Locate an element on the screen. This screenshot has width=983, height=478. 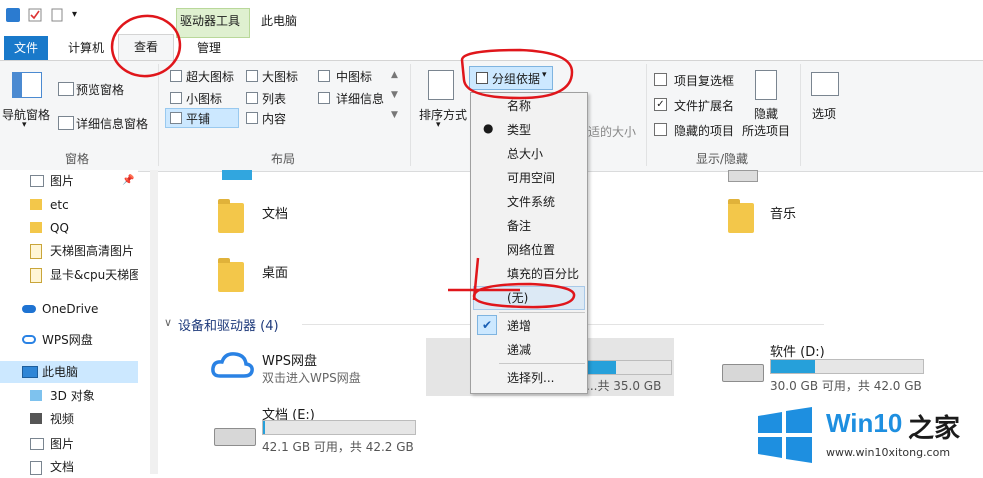
watermark-brand-b: 之家 is located at coordinates (934, 429).